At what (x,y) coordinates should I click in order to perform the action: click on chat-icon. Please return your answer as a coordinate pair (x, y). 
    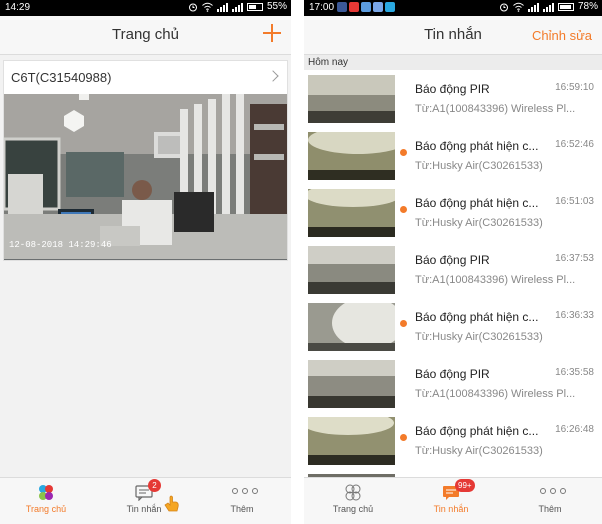
    Looking at the image, I should click on (378, 7).